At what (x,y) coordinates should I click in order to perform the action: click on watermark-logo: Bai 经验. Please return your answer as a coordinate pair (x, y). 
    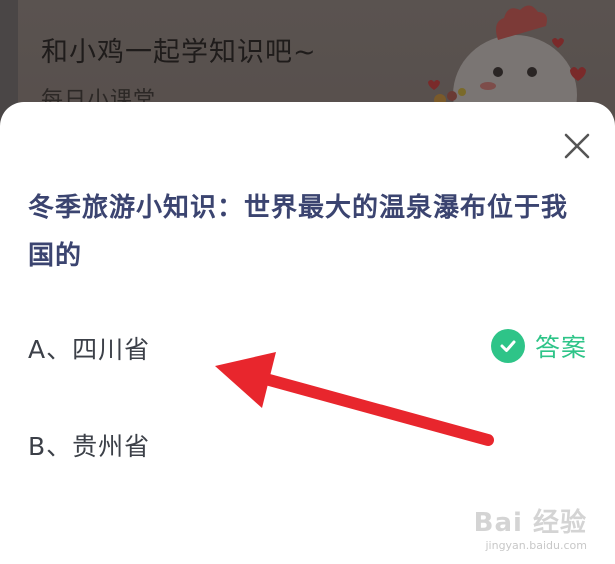
    Looking at the image, I should click on (530, 523).